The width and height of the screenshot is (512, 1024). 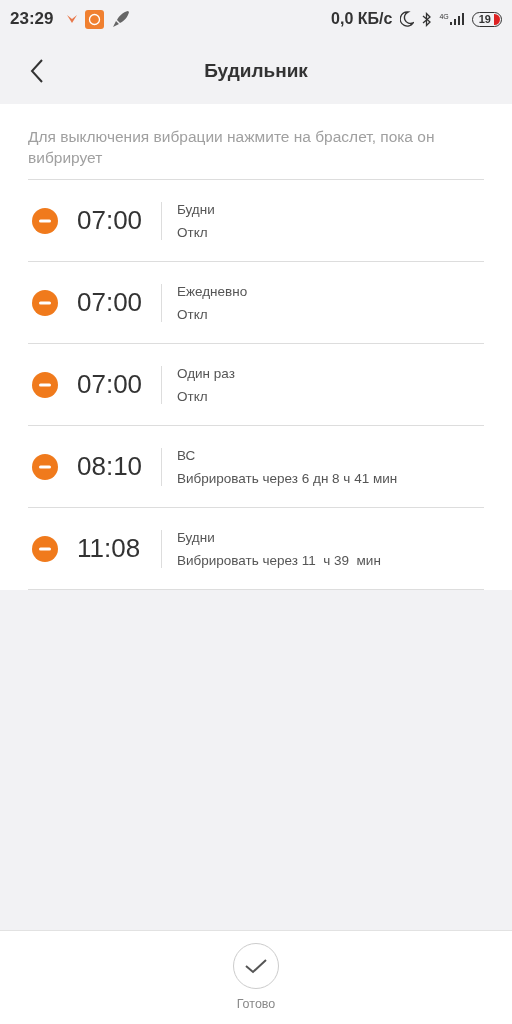 What do you see at coordinates (256, 142) in the screenshot?
I see `hint-text: Для выключения вибрации нажмите на браслет, пока он вибрирует` at bounding box center [256, 142].